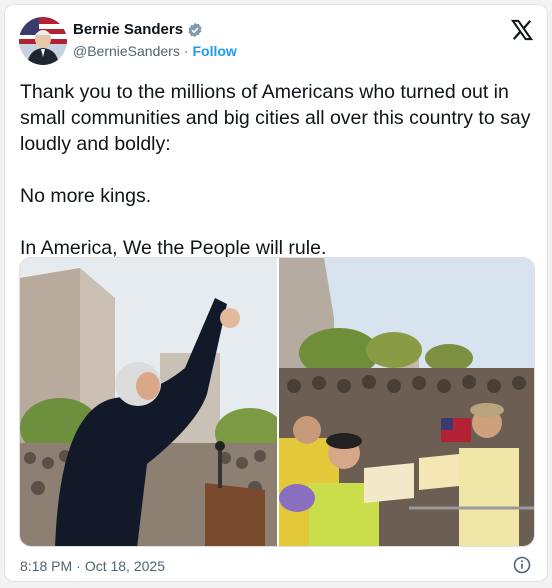  What do you see at coordinates (215, 51) in the screenshot?
I see `follow-button: Follow` at bounding box center [215, 51].